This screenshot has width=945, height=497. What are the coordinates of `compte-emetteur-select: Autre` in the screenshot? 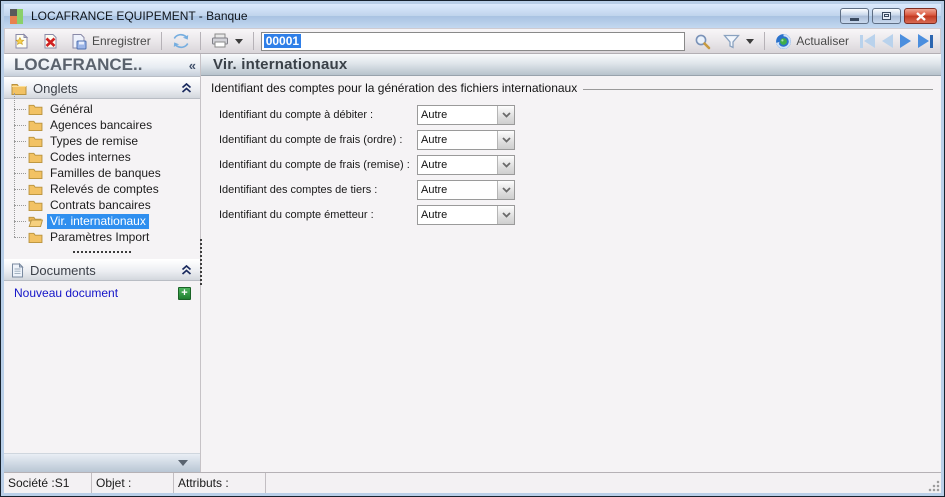 It's located at (466, 215).